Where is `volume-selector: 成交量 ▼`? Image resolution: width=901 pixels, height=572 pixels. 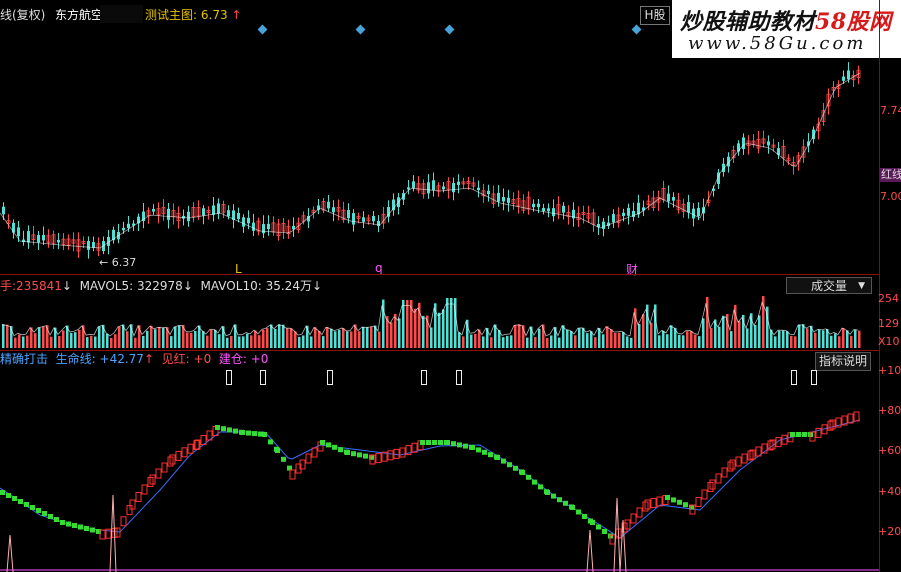 volume-selector: 成交量 ▼ is located at coordinates (829, 285).